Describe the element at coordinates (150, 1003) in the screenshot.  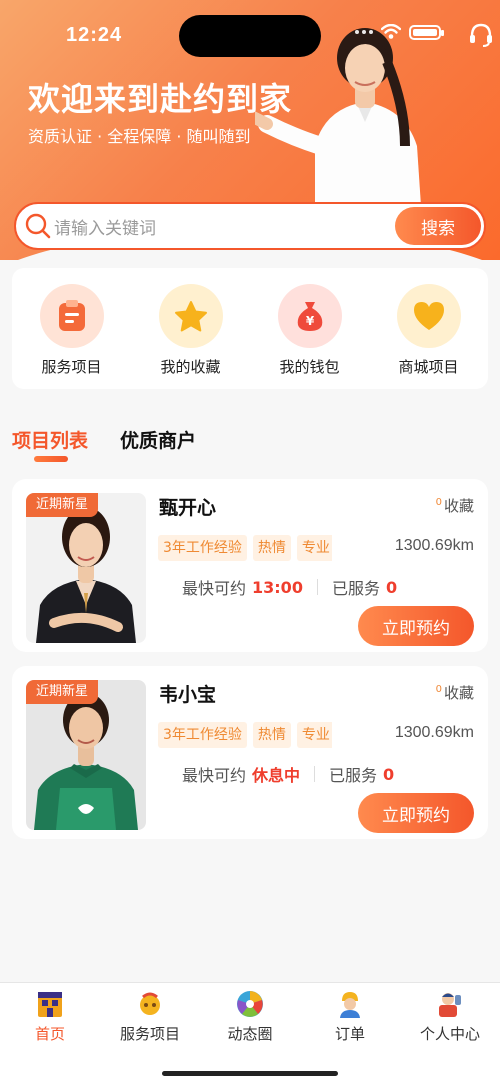
I see `service-icon` at that location.